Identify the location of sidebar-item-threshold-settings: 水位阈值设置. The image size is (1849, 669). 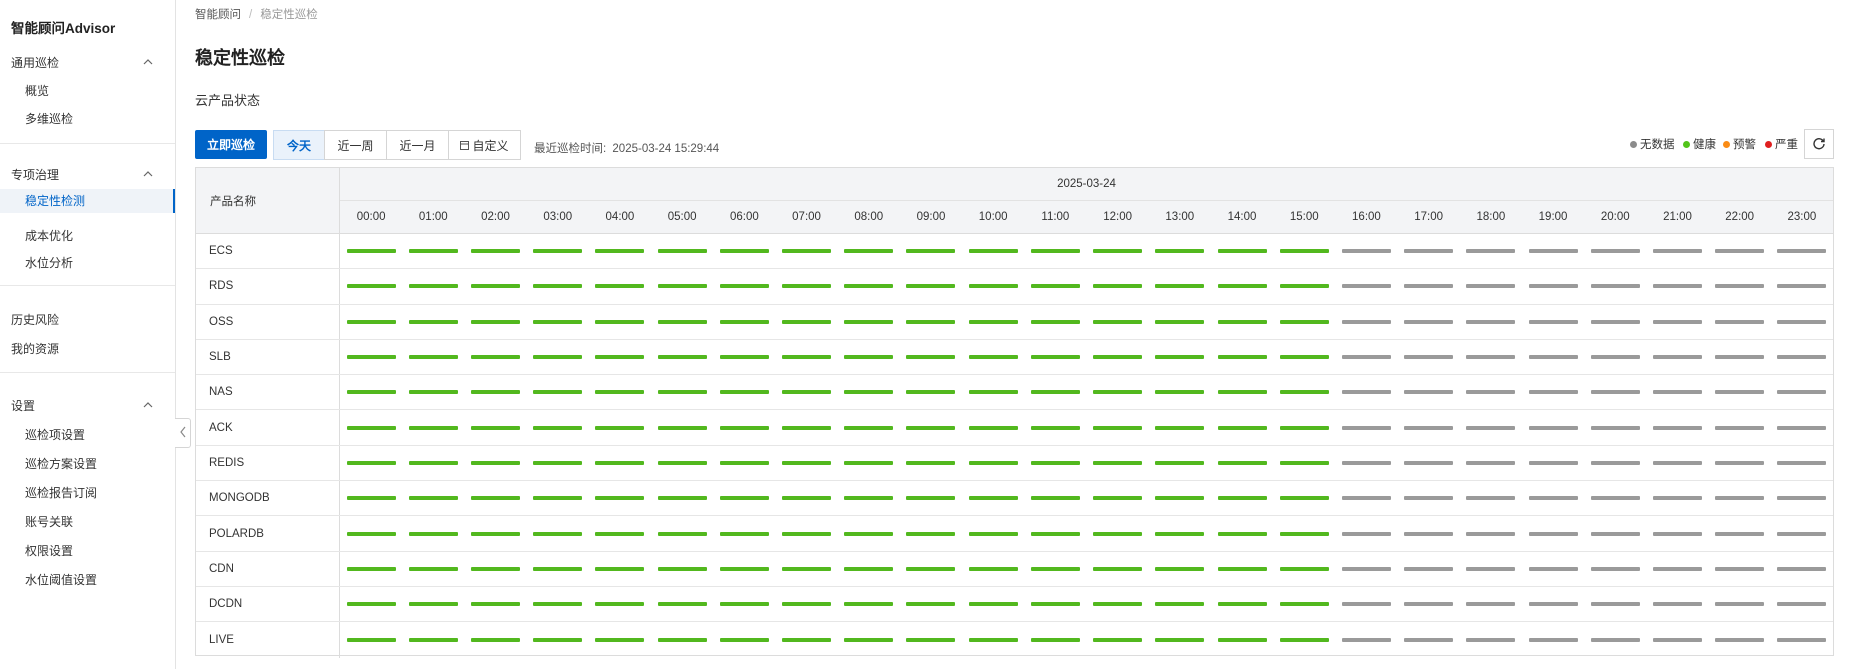
(61, 579).